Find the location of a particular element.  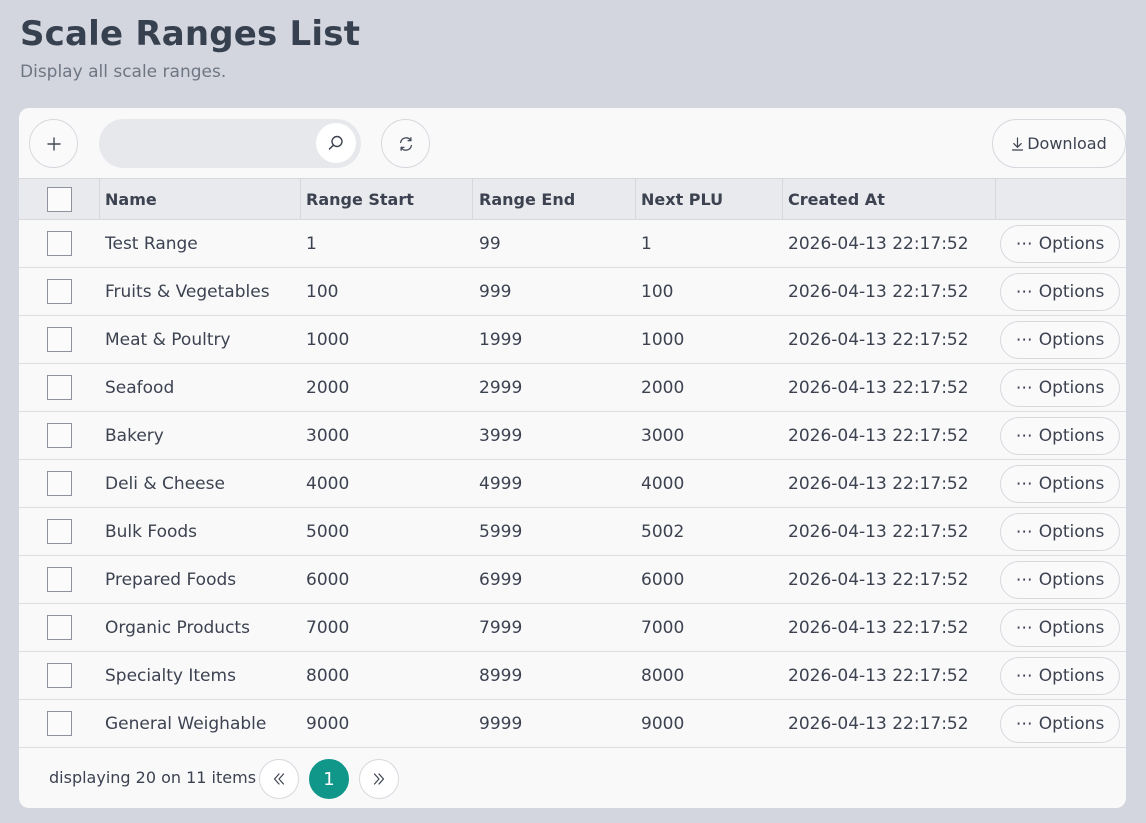

pagination-summary: displaying 20 on 11 items is located at coordinates (153, 777).